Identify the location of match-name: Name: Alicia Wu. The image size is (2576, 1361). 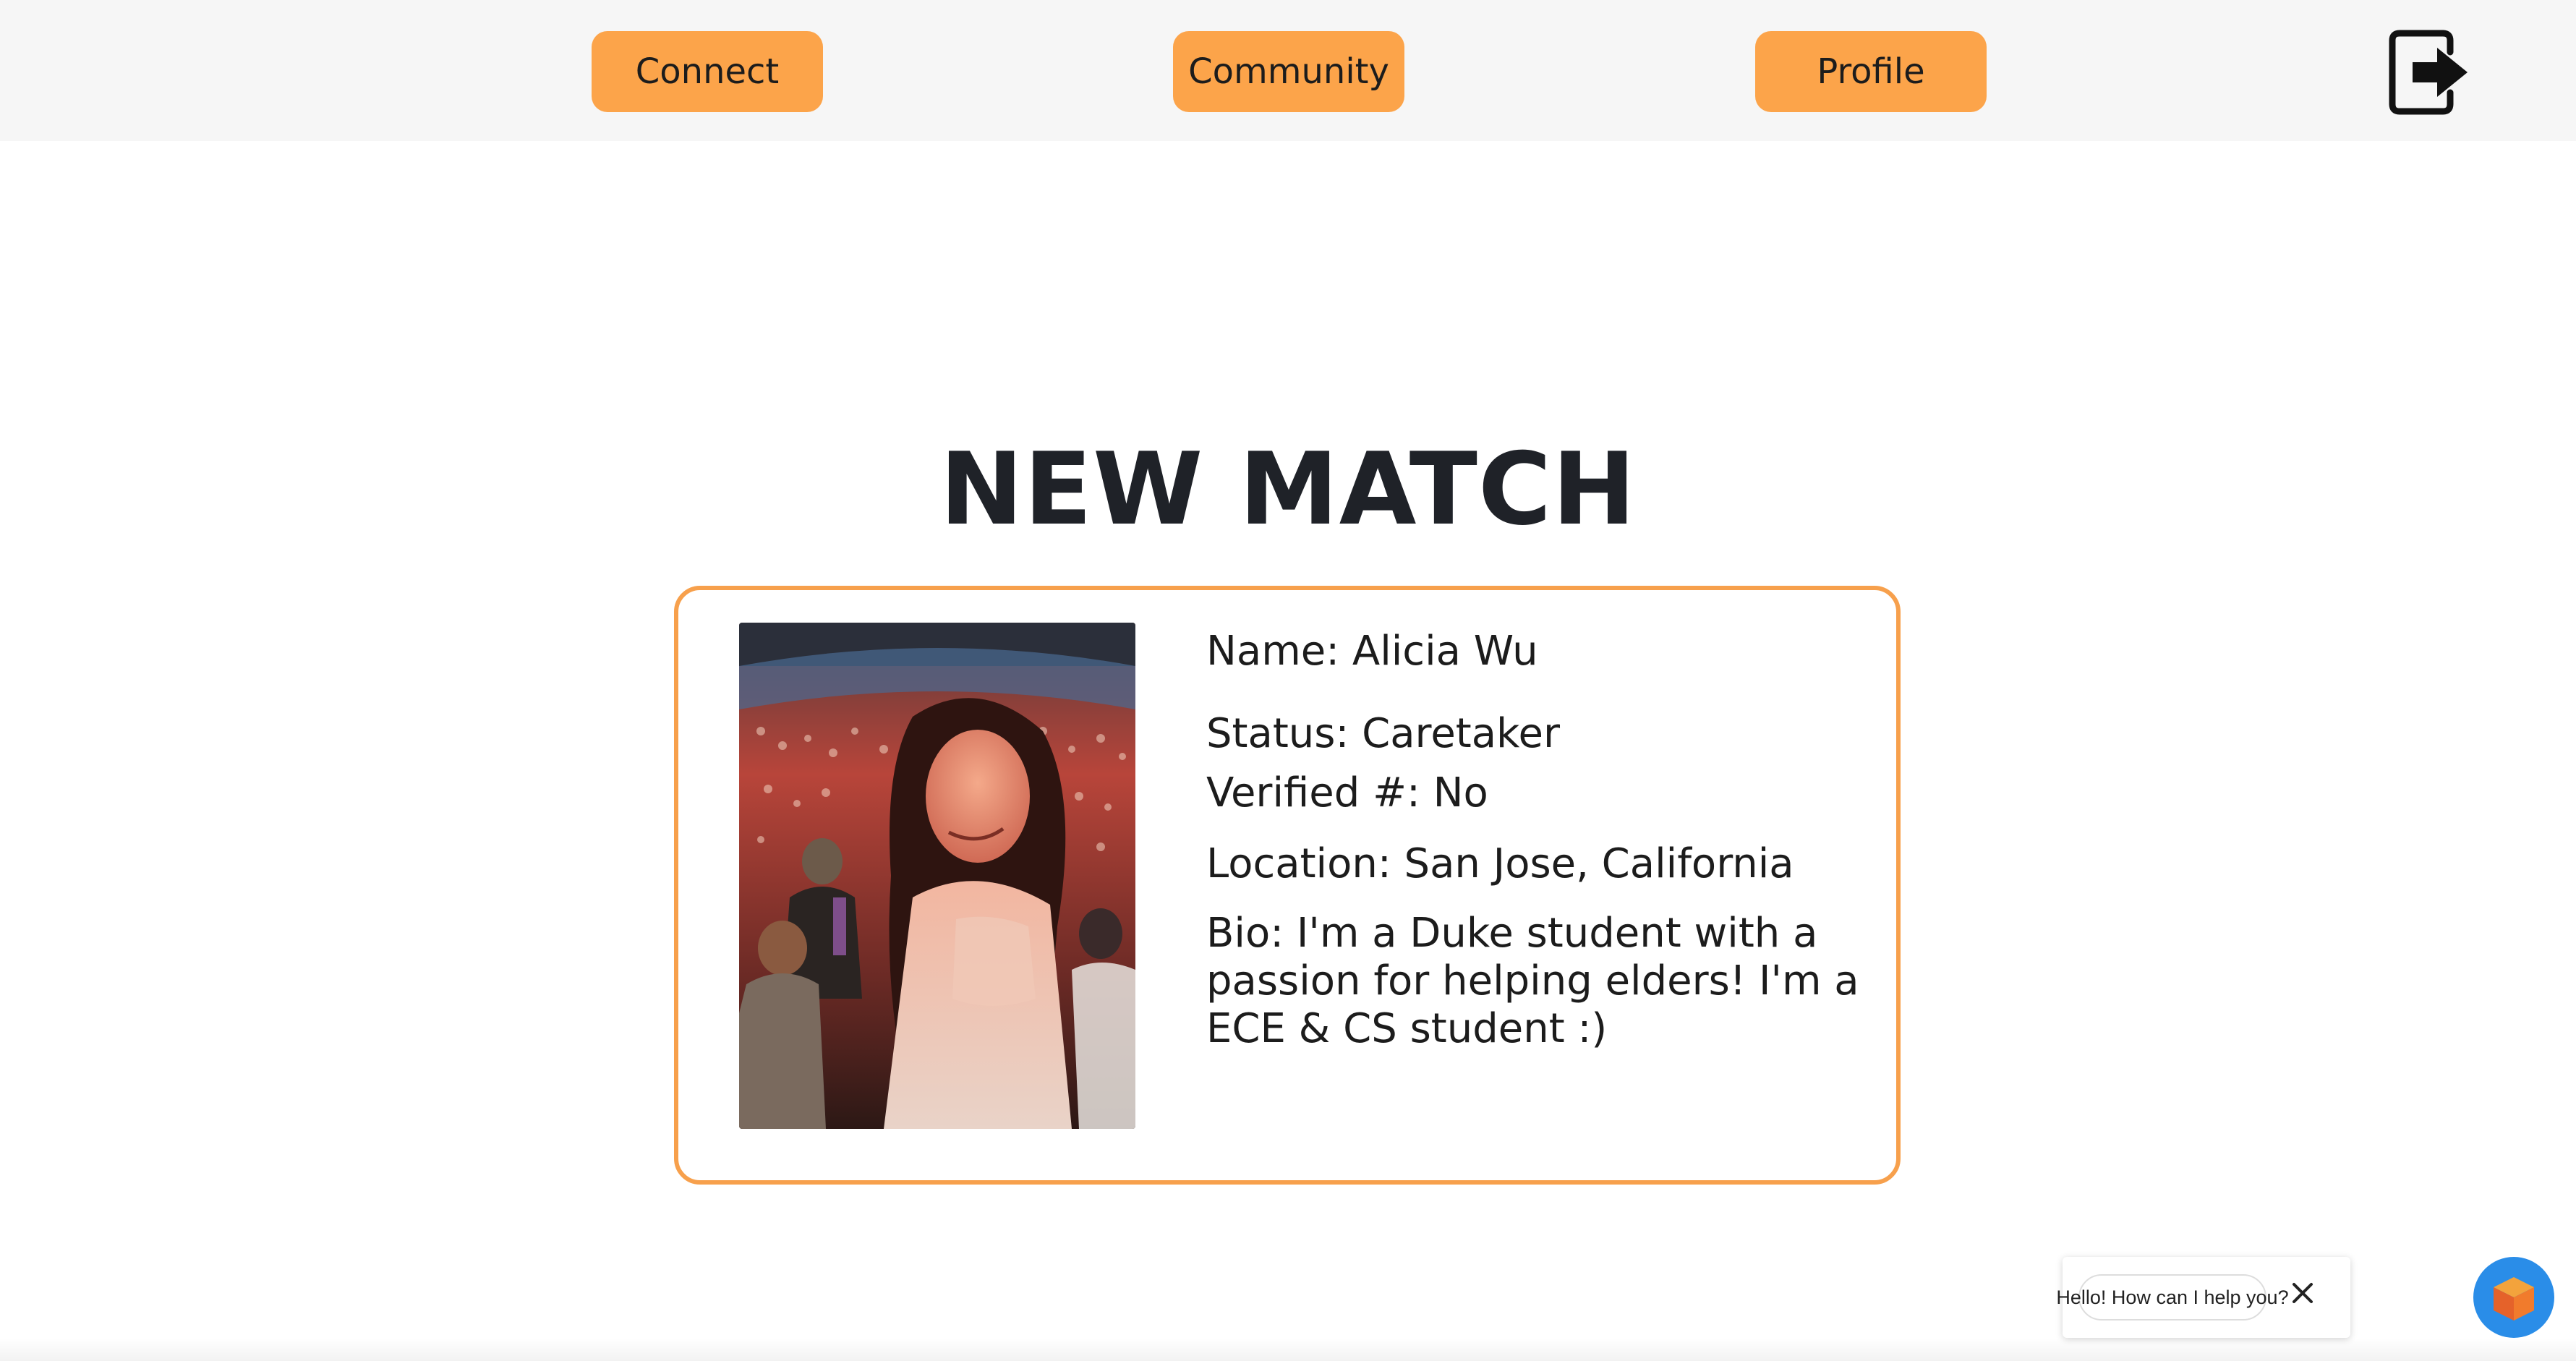
(1372, 651).